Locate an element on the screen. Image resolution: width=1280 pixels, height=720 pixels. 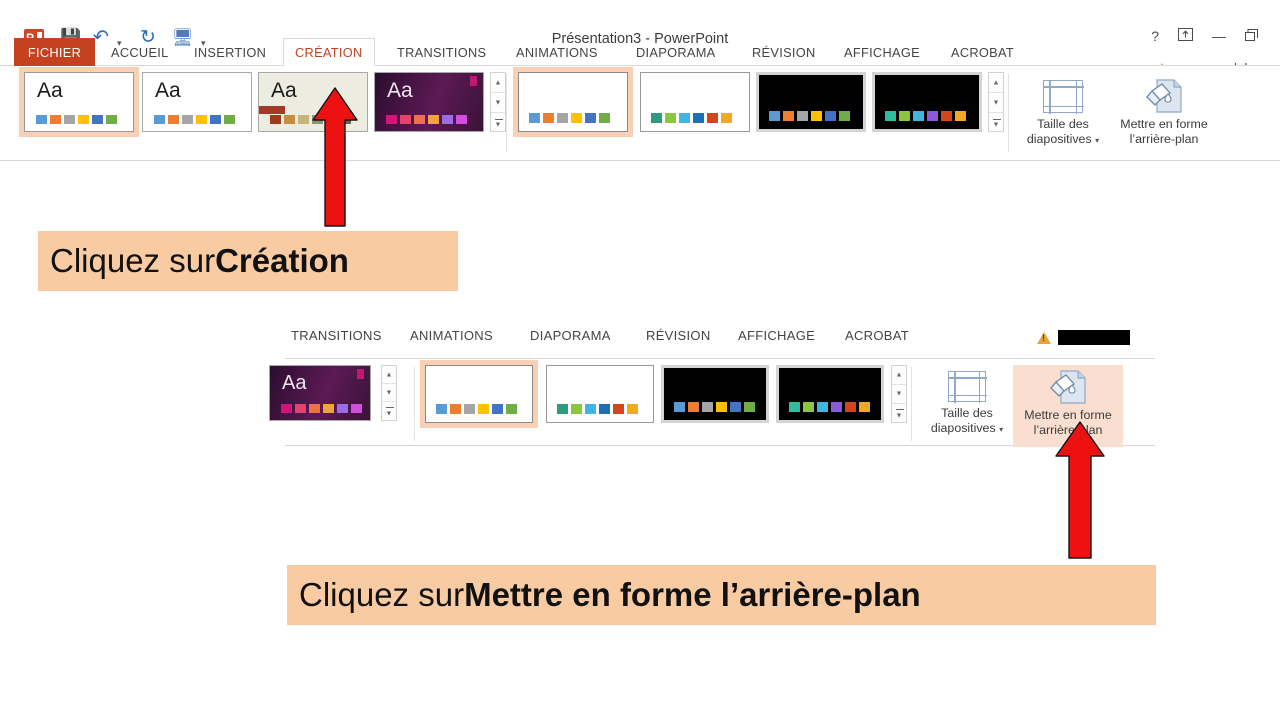
themes-group-crop: Aa ▲ ▼ ▼ is located at coordinates (337, 406).